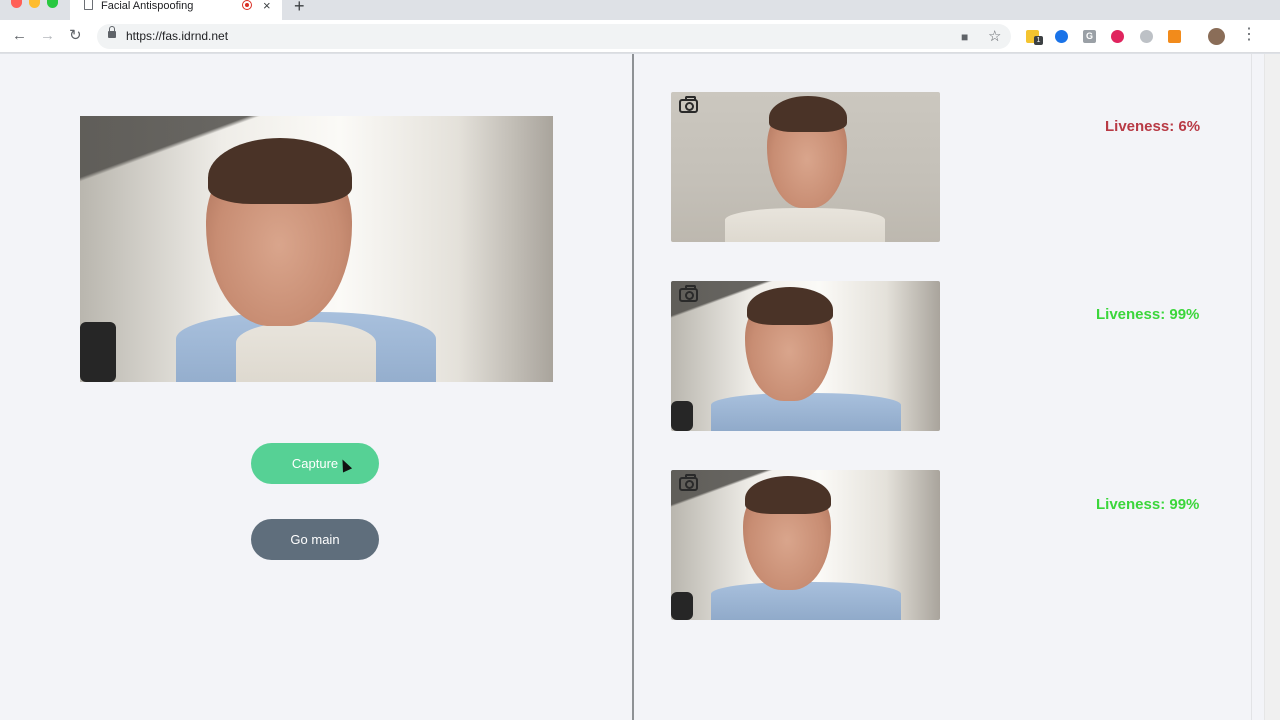  I want to click on capture-button: Capture, so click(315, 463).